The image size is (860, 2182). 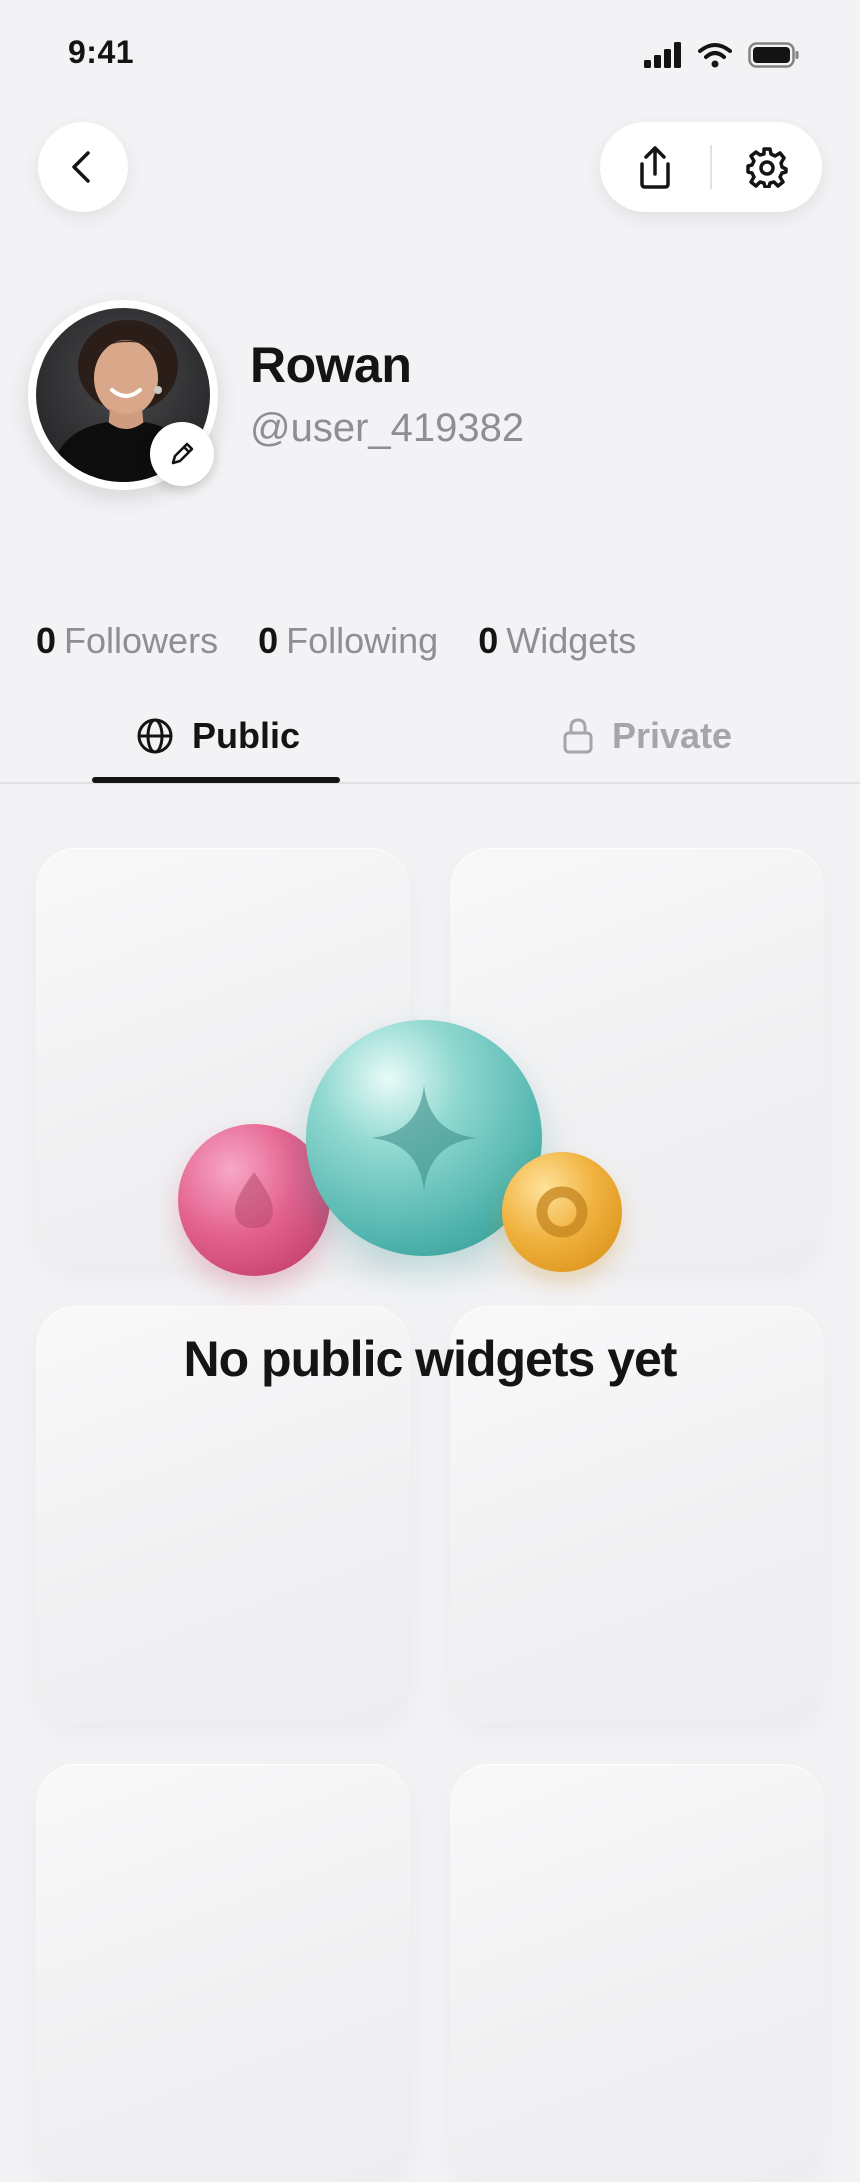 I want to click on globe-icon, so click(x=155, y=736).